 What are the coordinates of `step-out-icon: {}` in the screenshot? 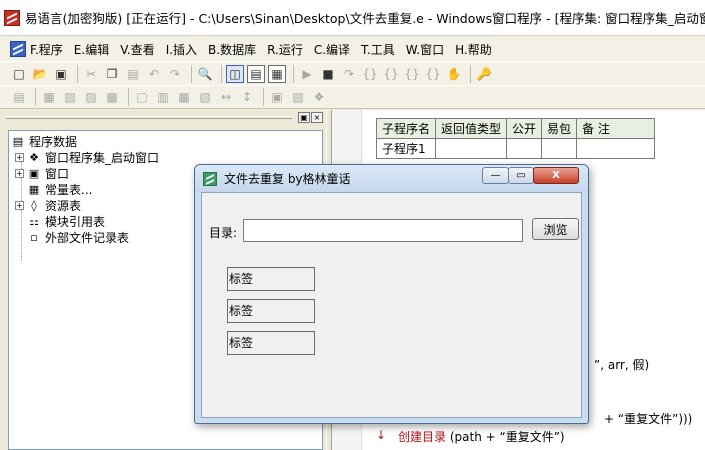 It's located at (412, 74).